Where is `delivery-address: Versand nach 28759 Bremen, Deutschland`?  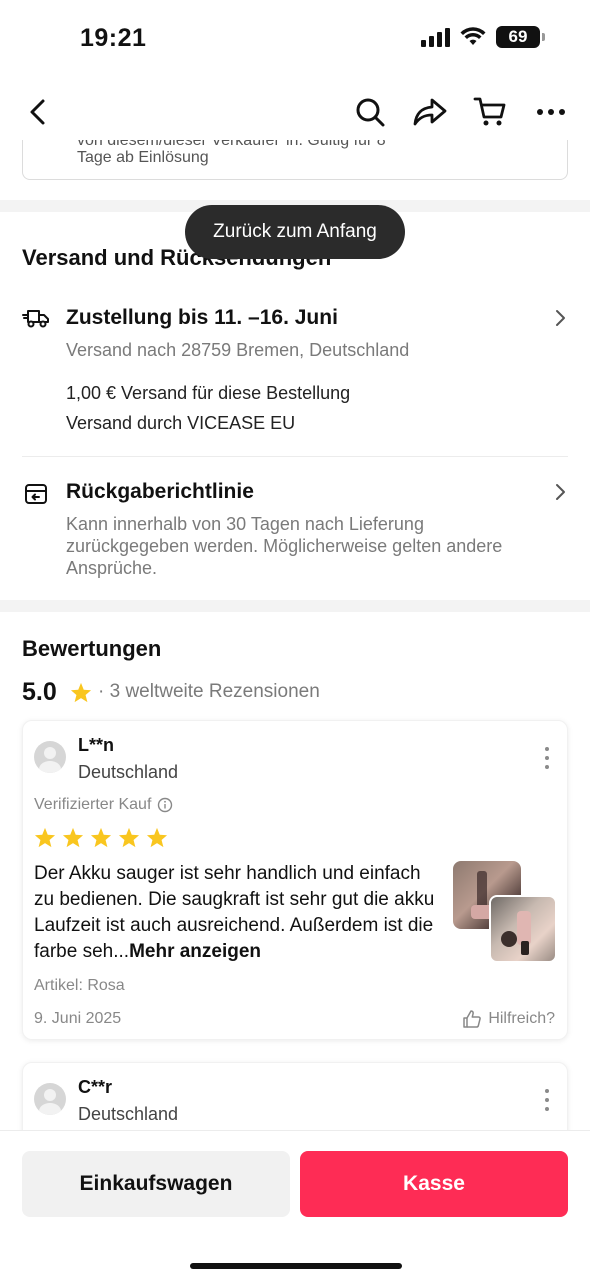 delivery-address: Versand nach 28759 Bremen, Deutschland is located at coordinates (238, 350).